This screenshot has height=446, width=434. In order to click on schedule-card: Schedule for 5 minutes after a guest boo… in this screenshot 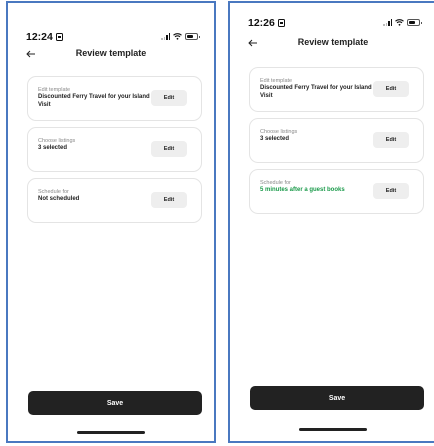, I will do `click(336, 191)`.